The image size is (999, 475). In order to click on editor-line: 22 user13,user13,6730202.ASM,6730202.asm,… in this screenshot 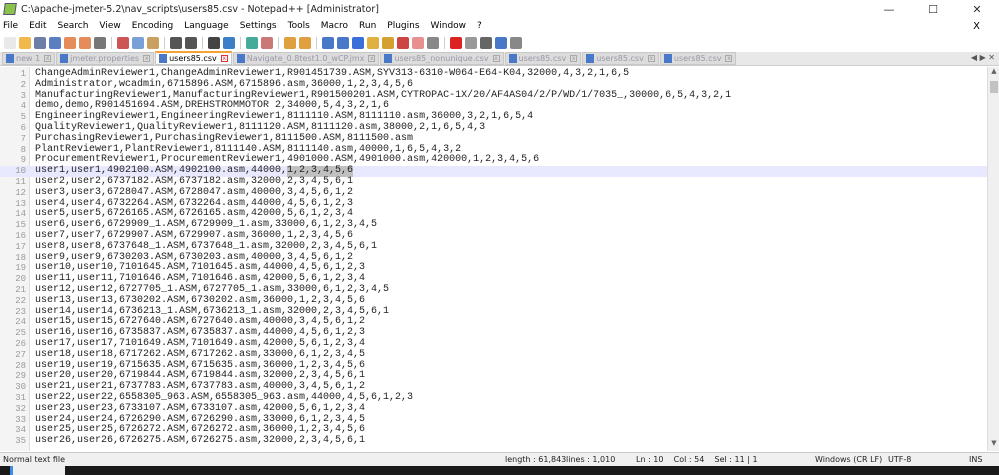, I will do `click(493, 301)`.